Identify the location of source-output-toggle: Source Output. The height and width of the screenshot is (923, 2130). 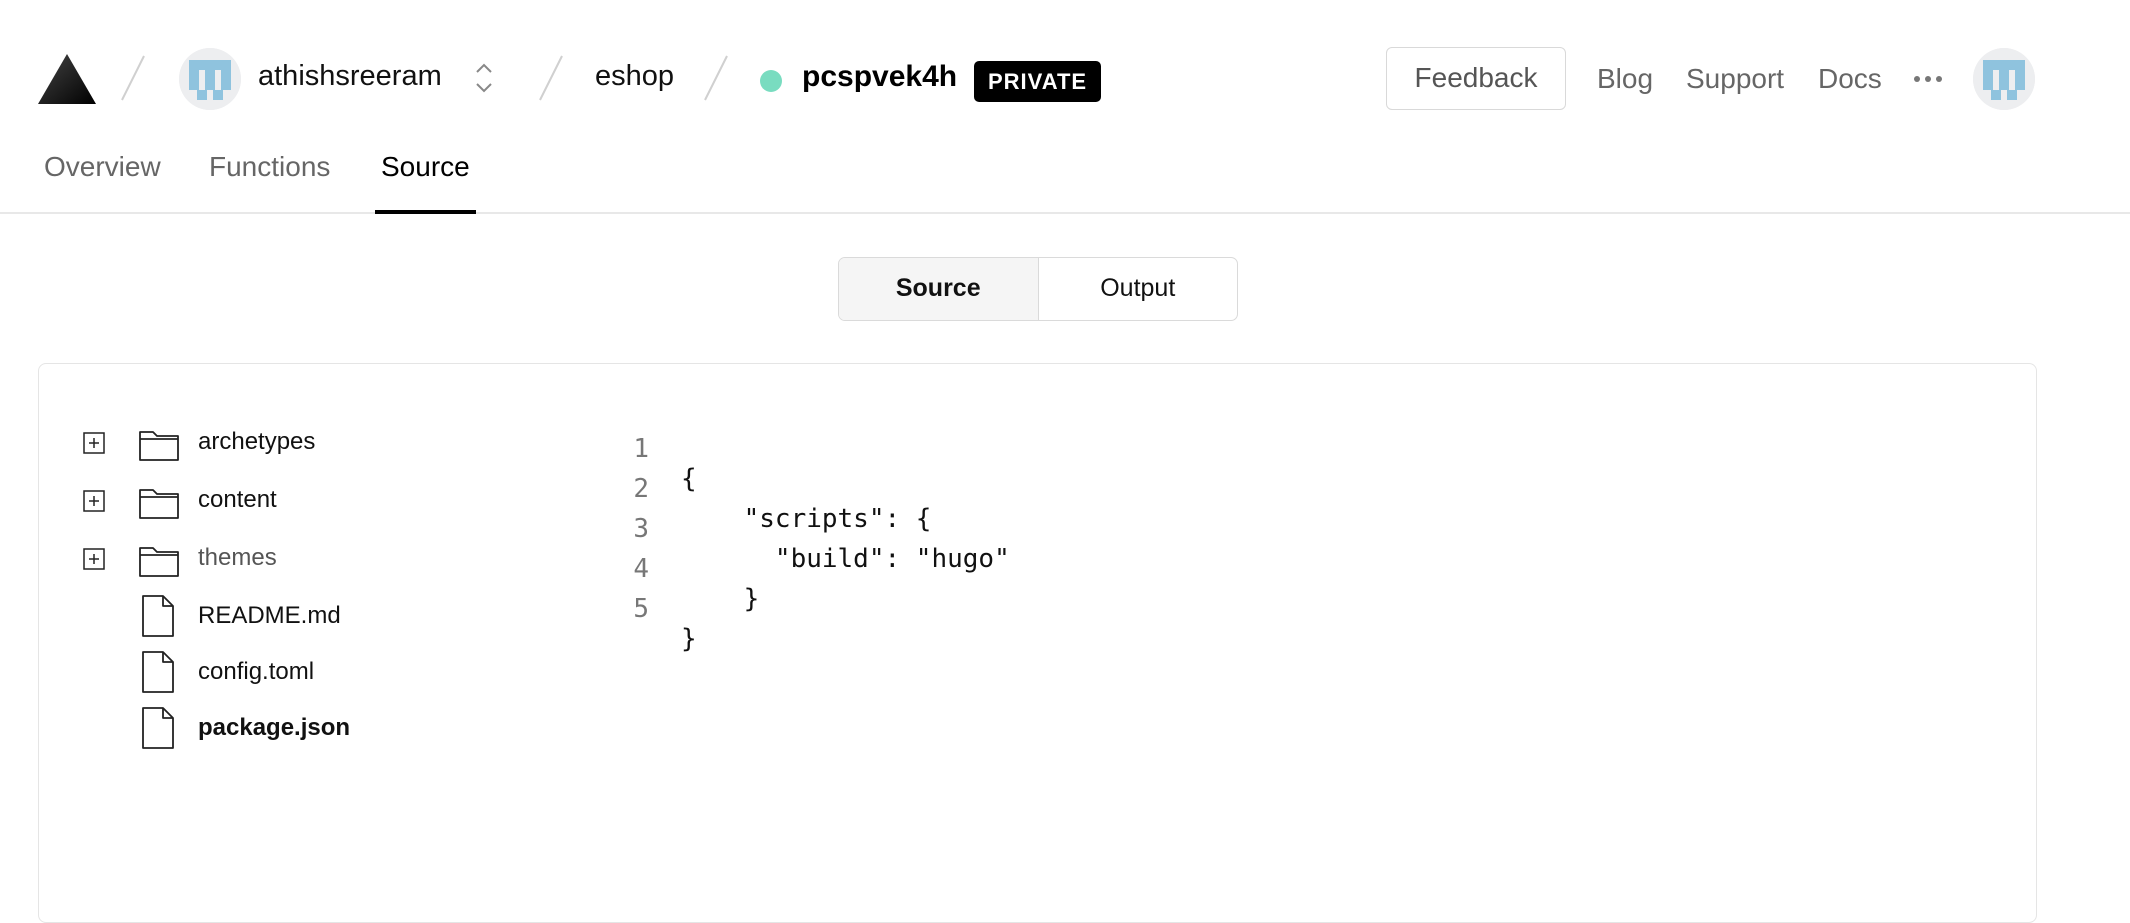
(1038, 289).